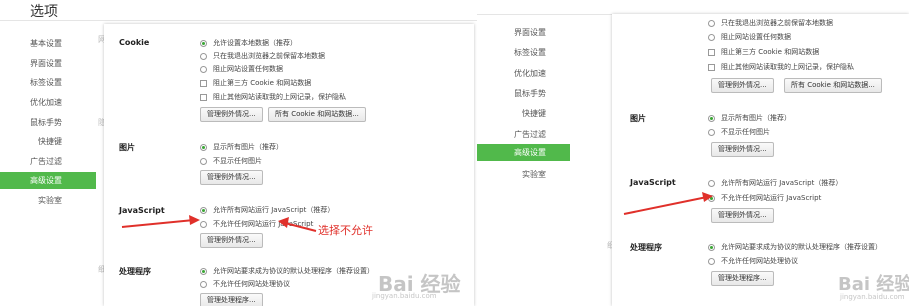  I want to click on annotation-arrows, so click(417, 212).